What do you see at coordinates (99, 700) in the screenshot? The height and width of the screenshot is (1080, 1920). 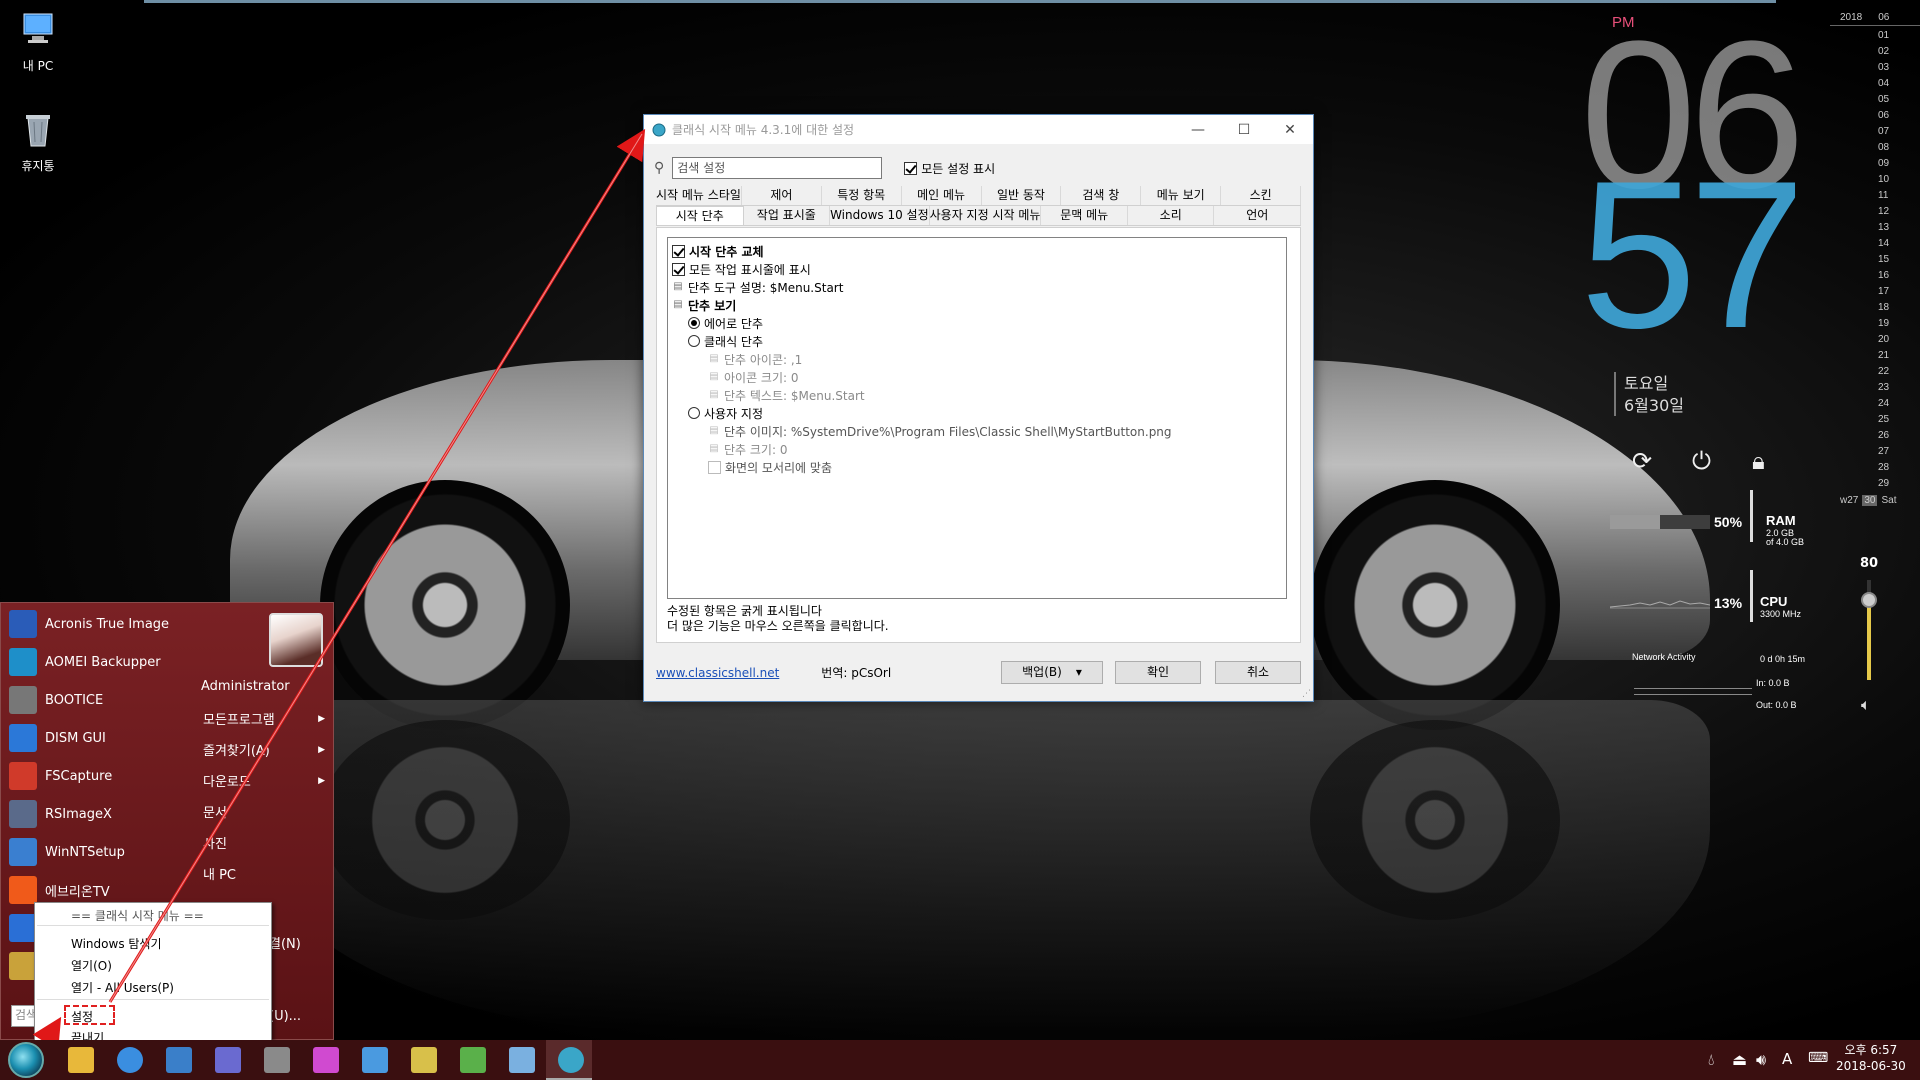 I see `start-menu-app: BOOTICE` at bounding box center [99, 700].